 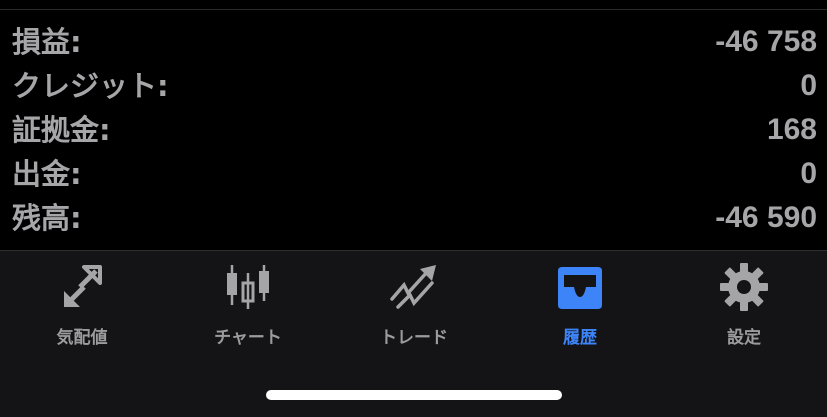 What do you see at coordinates (791, 129) in the screenshot?
I see `summary-value: 168` at bounding box center [791, 129].